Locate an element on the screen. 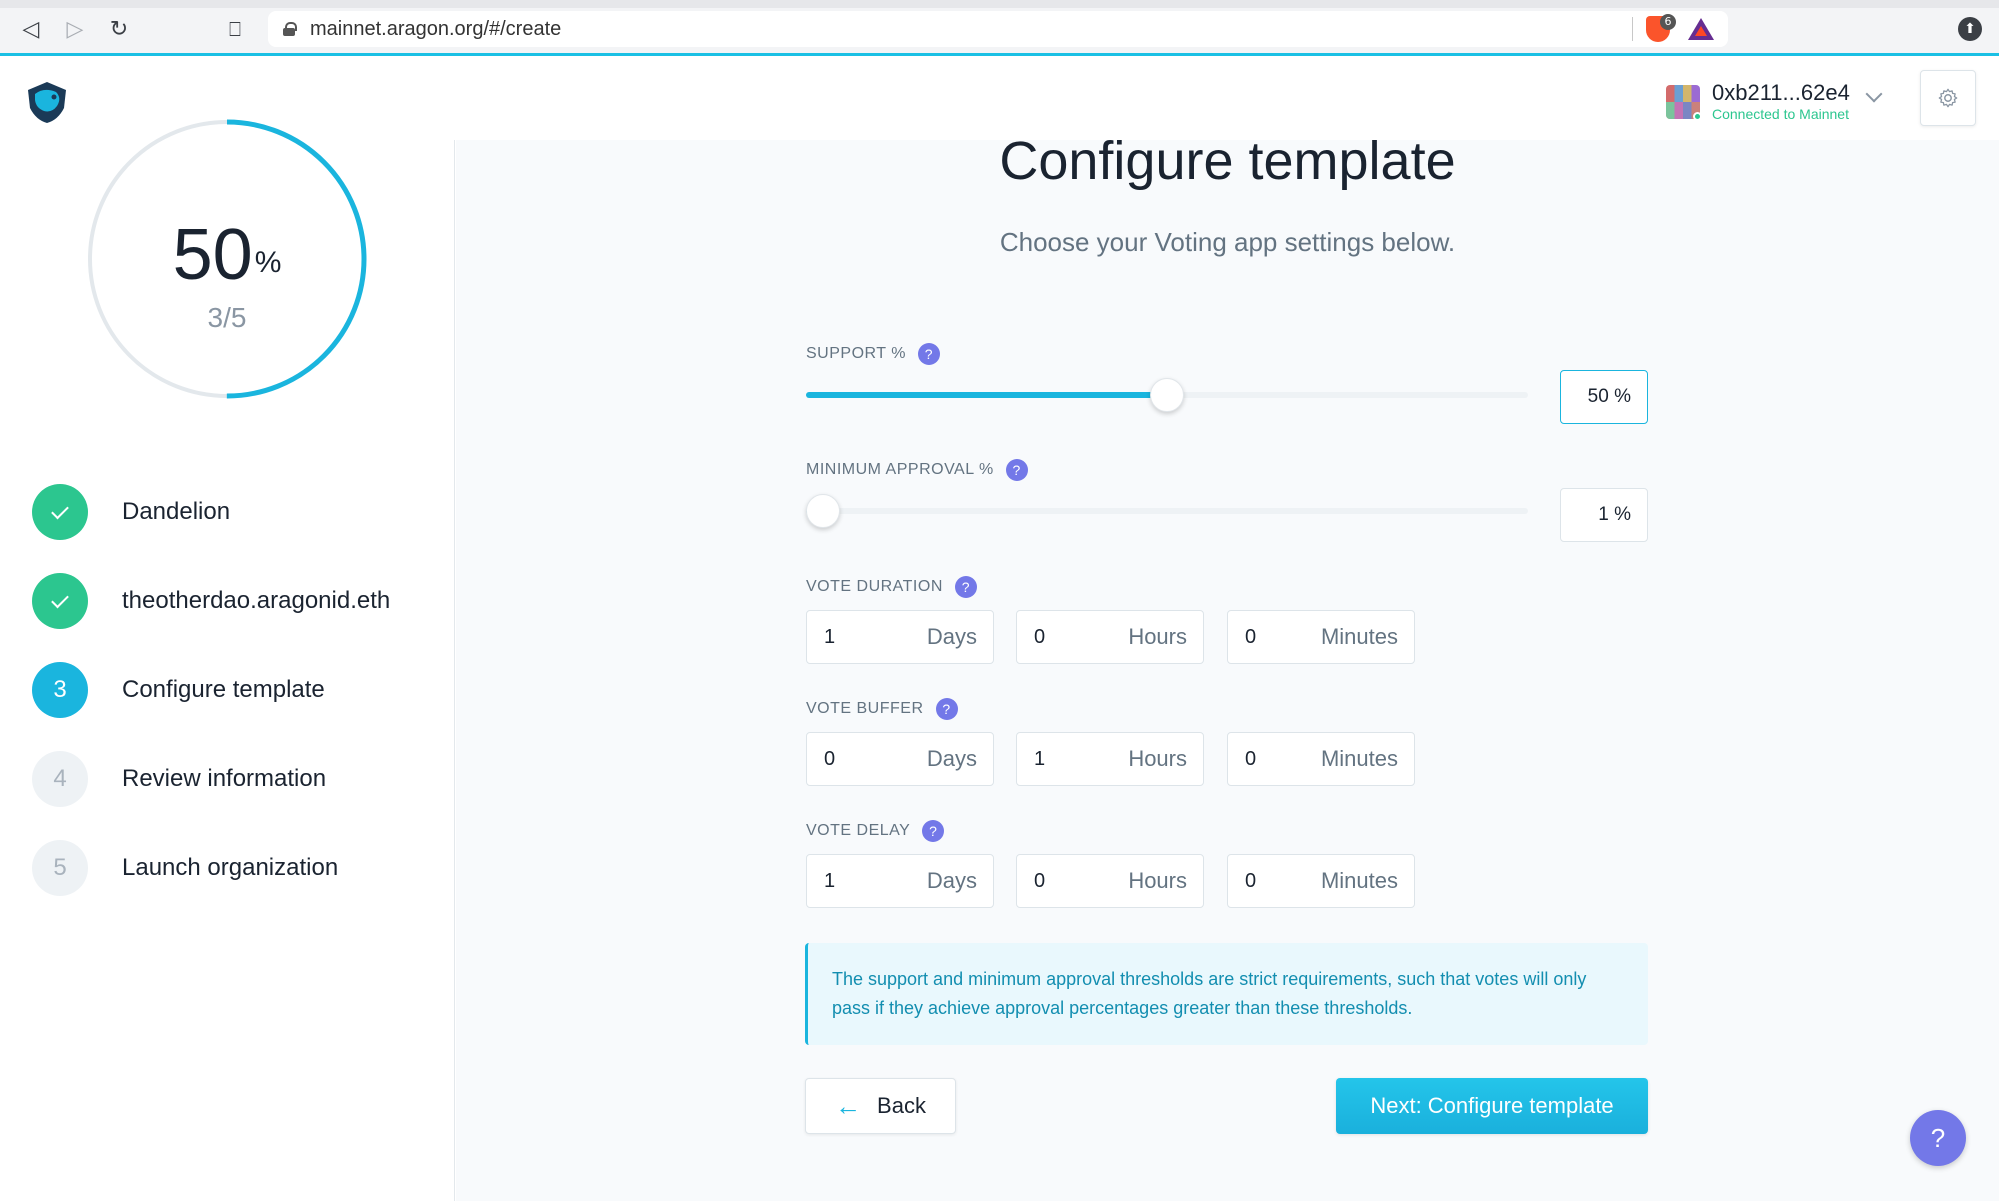  min-approval-input: 1 % is located at coordinates (1604, 515).